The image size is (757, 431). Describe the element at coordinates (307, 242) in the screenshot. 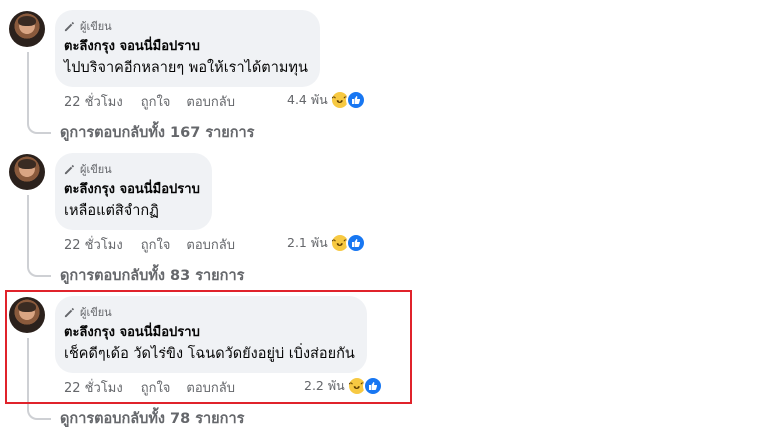

I see `reaction-count: 2.1 พัน` at that location.